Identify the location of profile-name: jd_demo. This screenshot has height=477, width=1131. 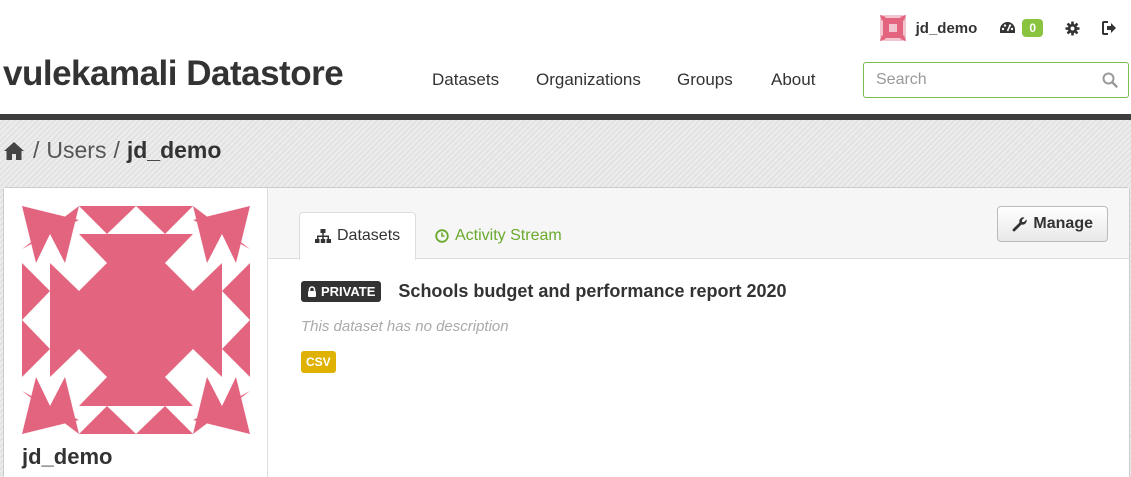
(67, 456).